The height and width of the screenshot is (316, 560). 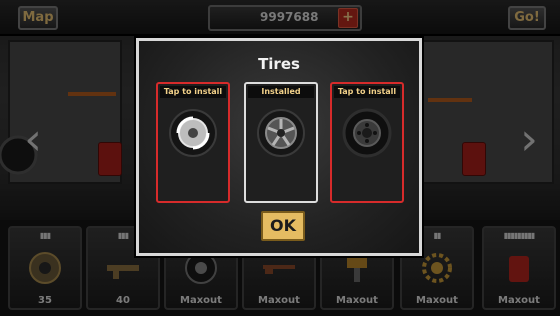 I want to click on ok-button: OK, so click(x=283, y=226).